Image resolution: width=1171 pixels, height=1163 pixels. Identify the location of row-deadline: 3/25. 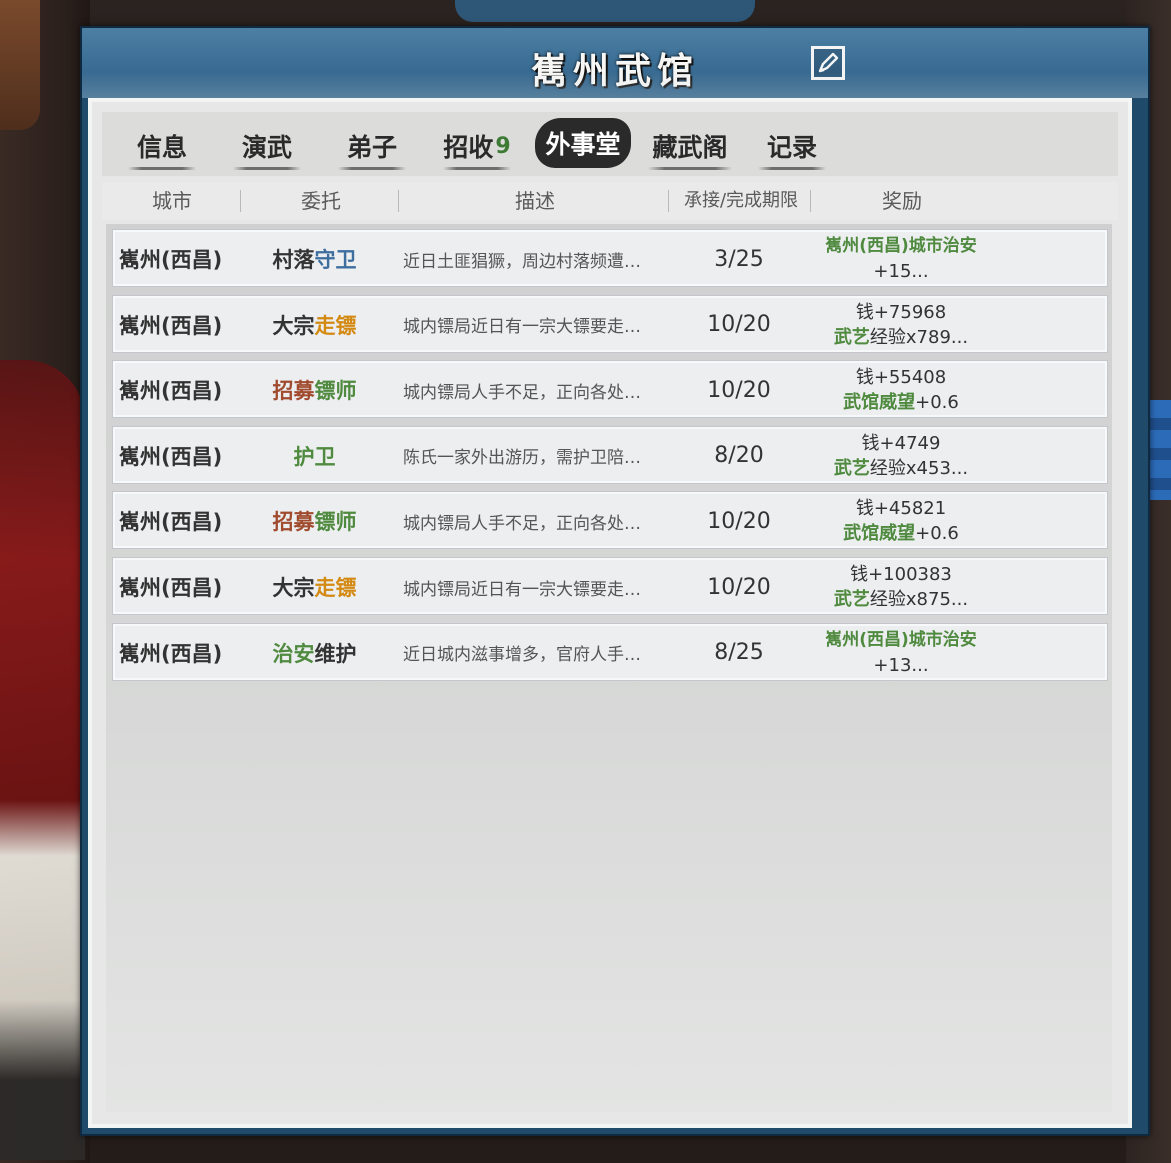
(739, 259).